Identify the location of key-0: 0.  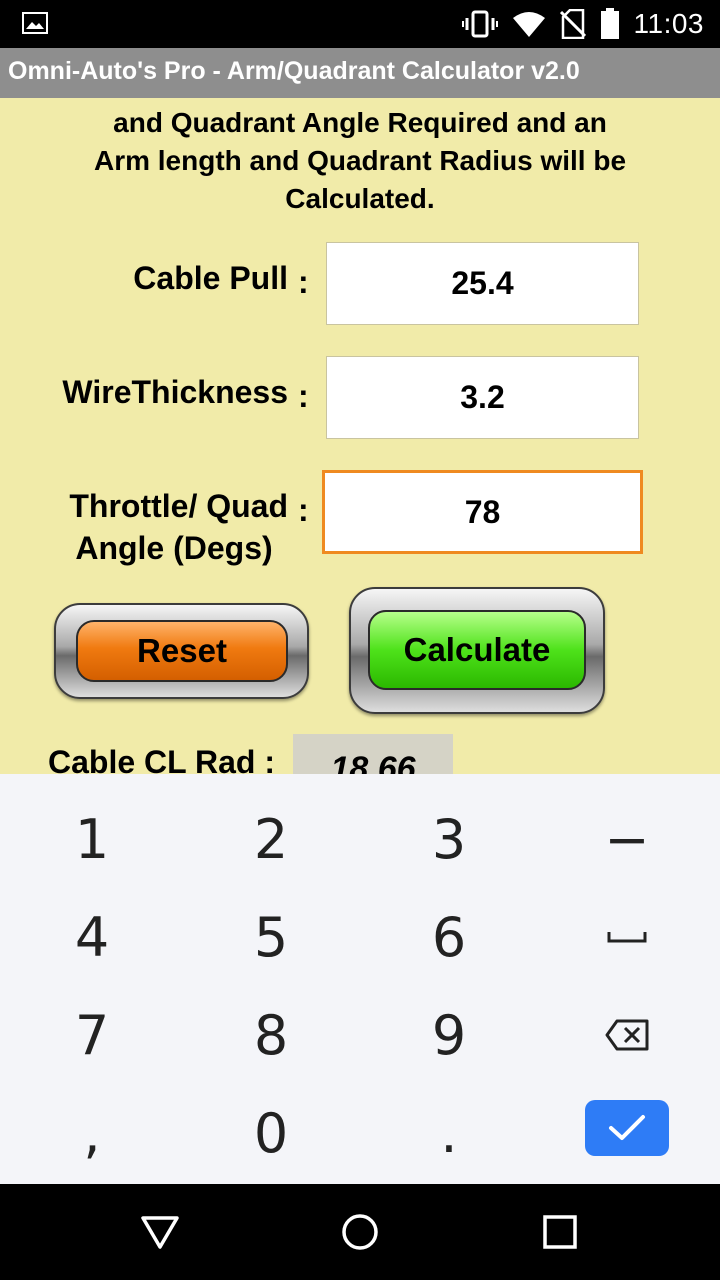
(271, 1133).